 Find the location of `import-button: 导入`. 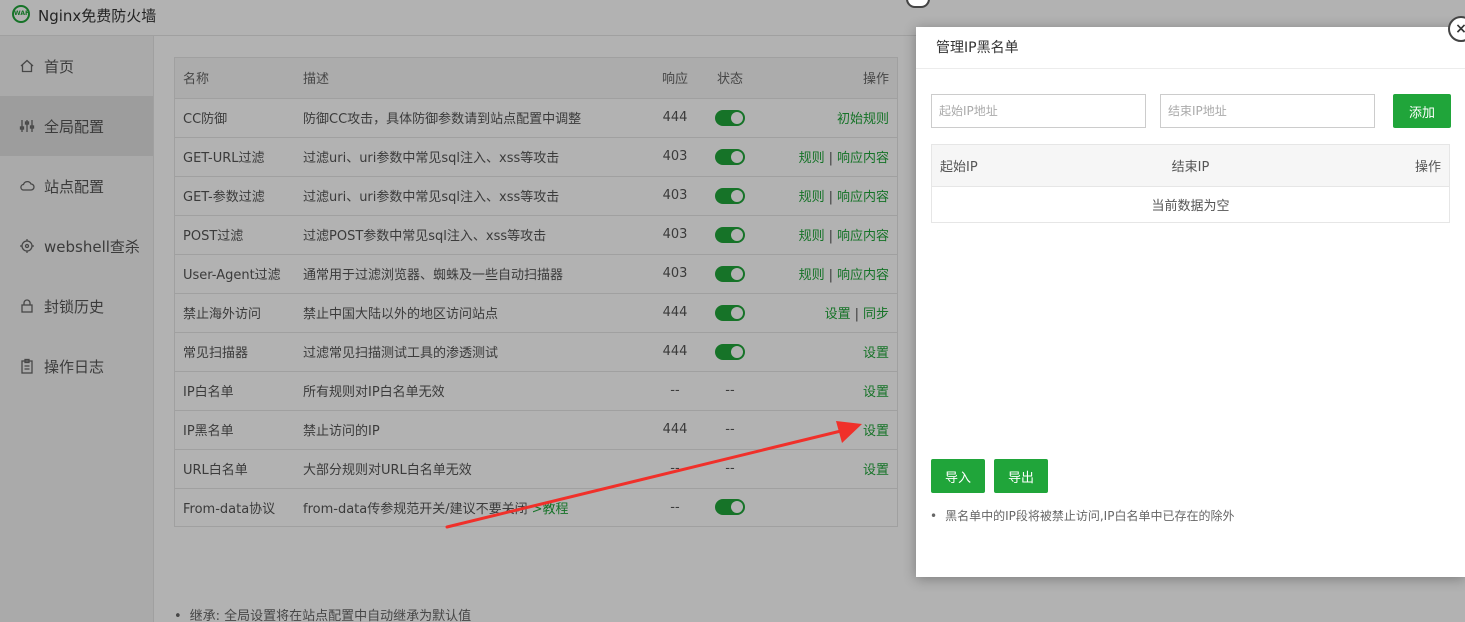

import-button: 导入 is located at coordinates (958, 476).